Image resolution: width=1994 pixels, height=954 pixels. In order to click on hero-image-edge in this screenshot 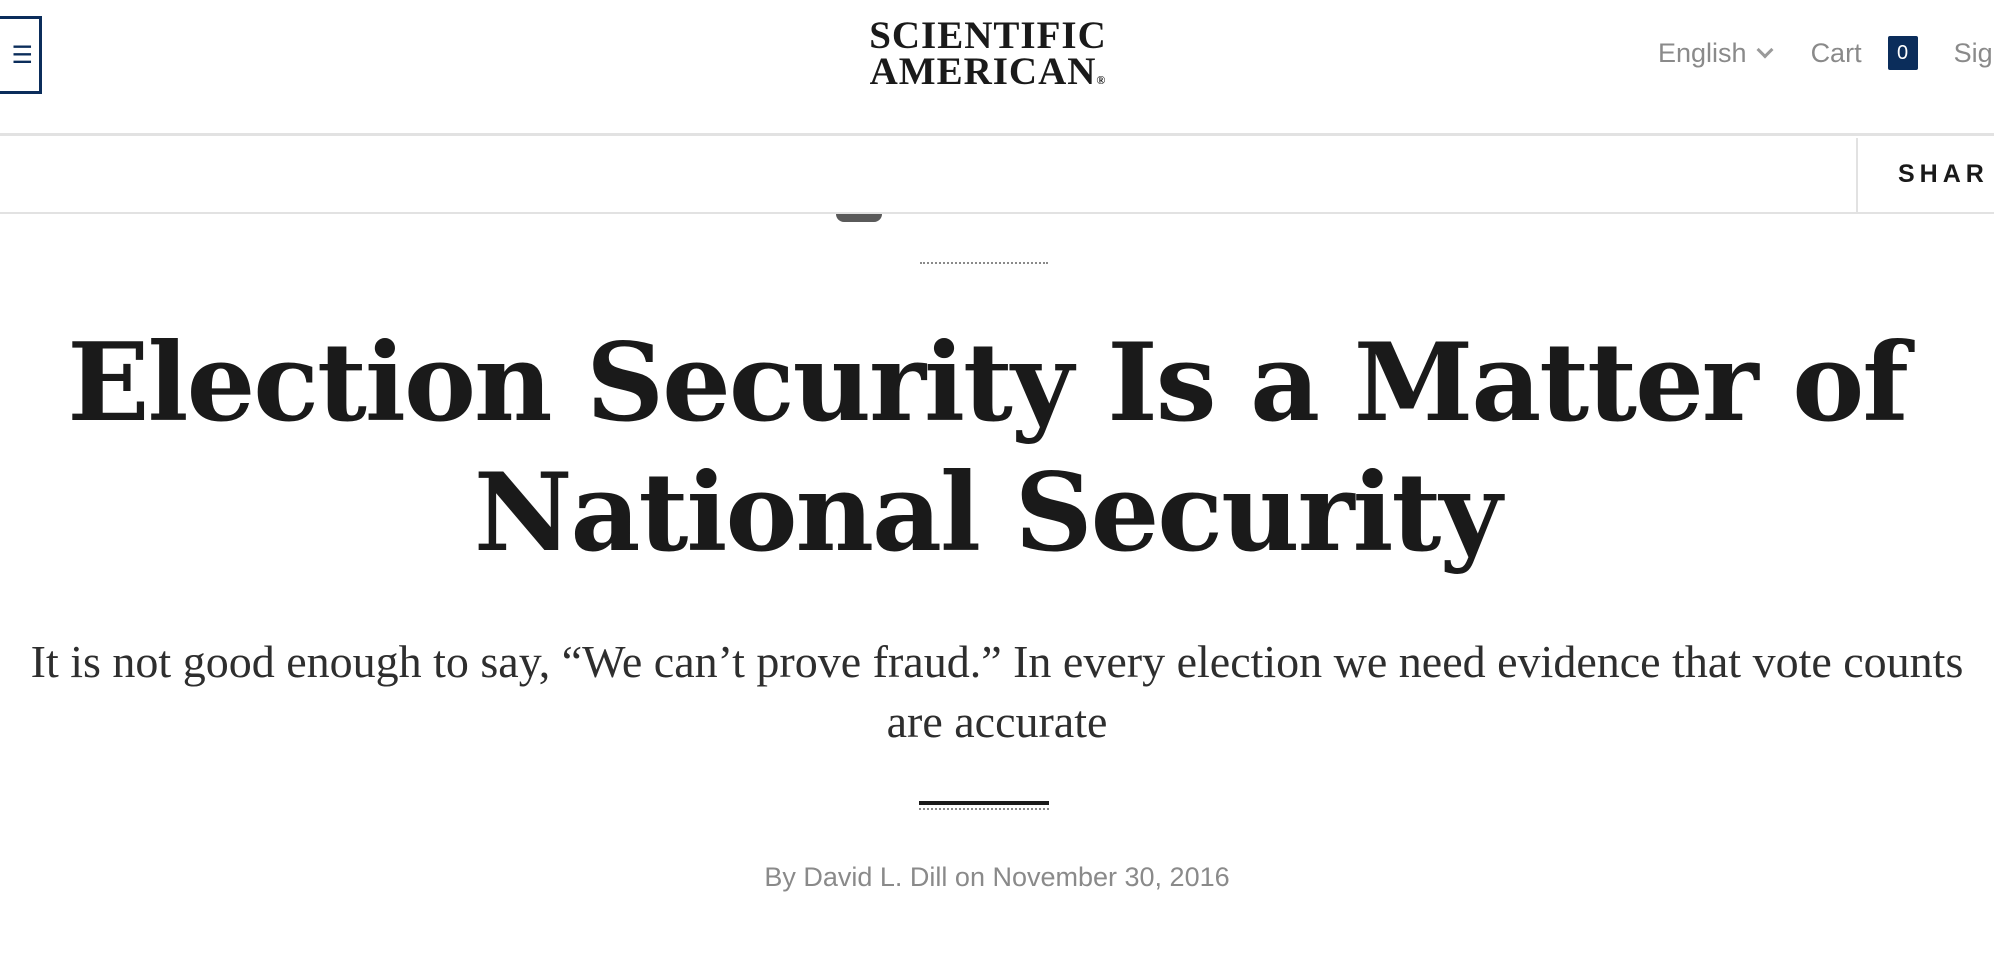, I will do `click(859, 218)`.